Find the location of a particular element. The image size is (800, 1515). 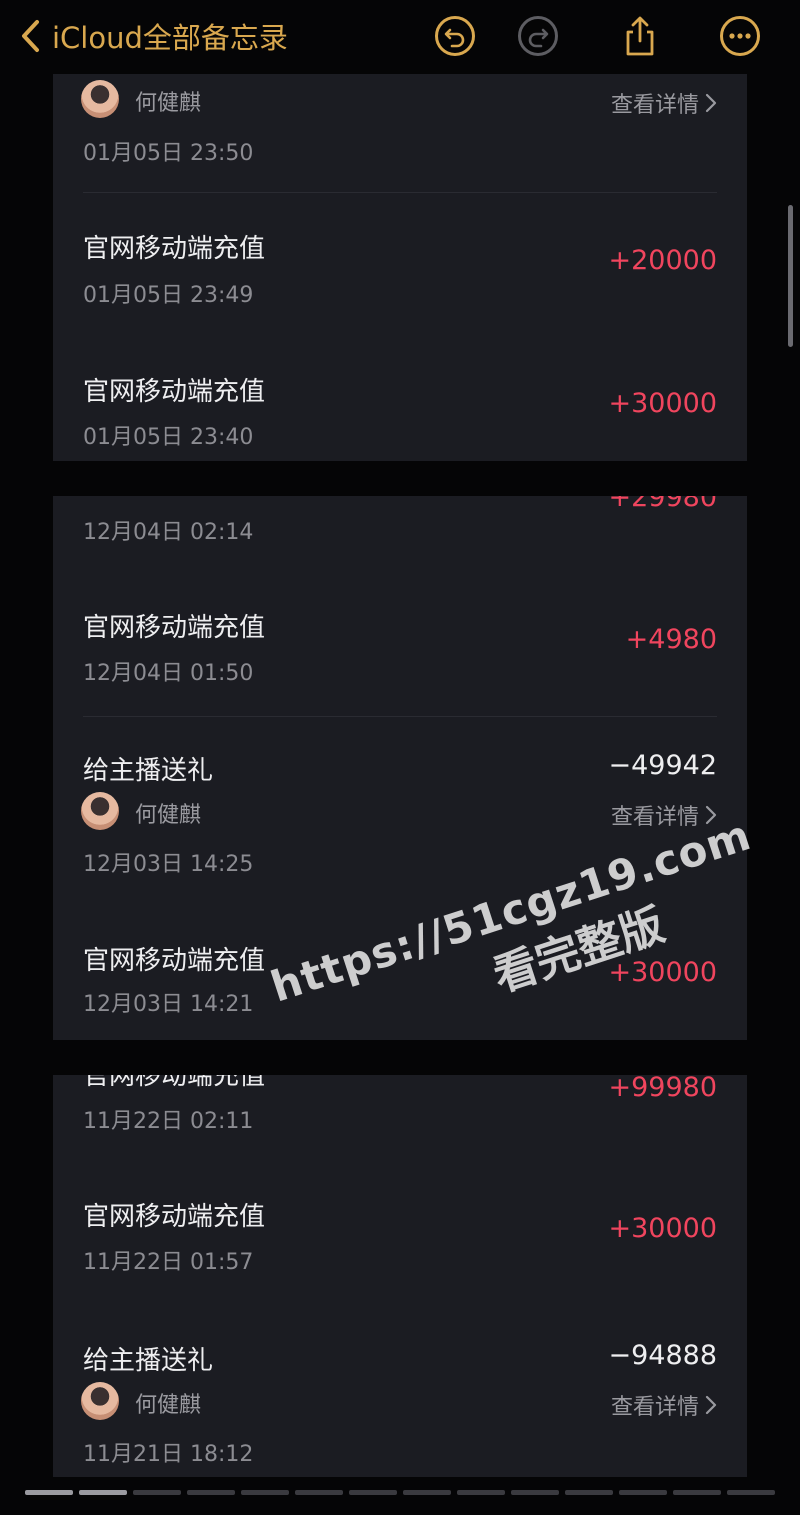

transaction-time: 01月05日 23:50 is located at coordinates (168, 153).